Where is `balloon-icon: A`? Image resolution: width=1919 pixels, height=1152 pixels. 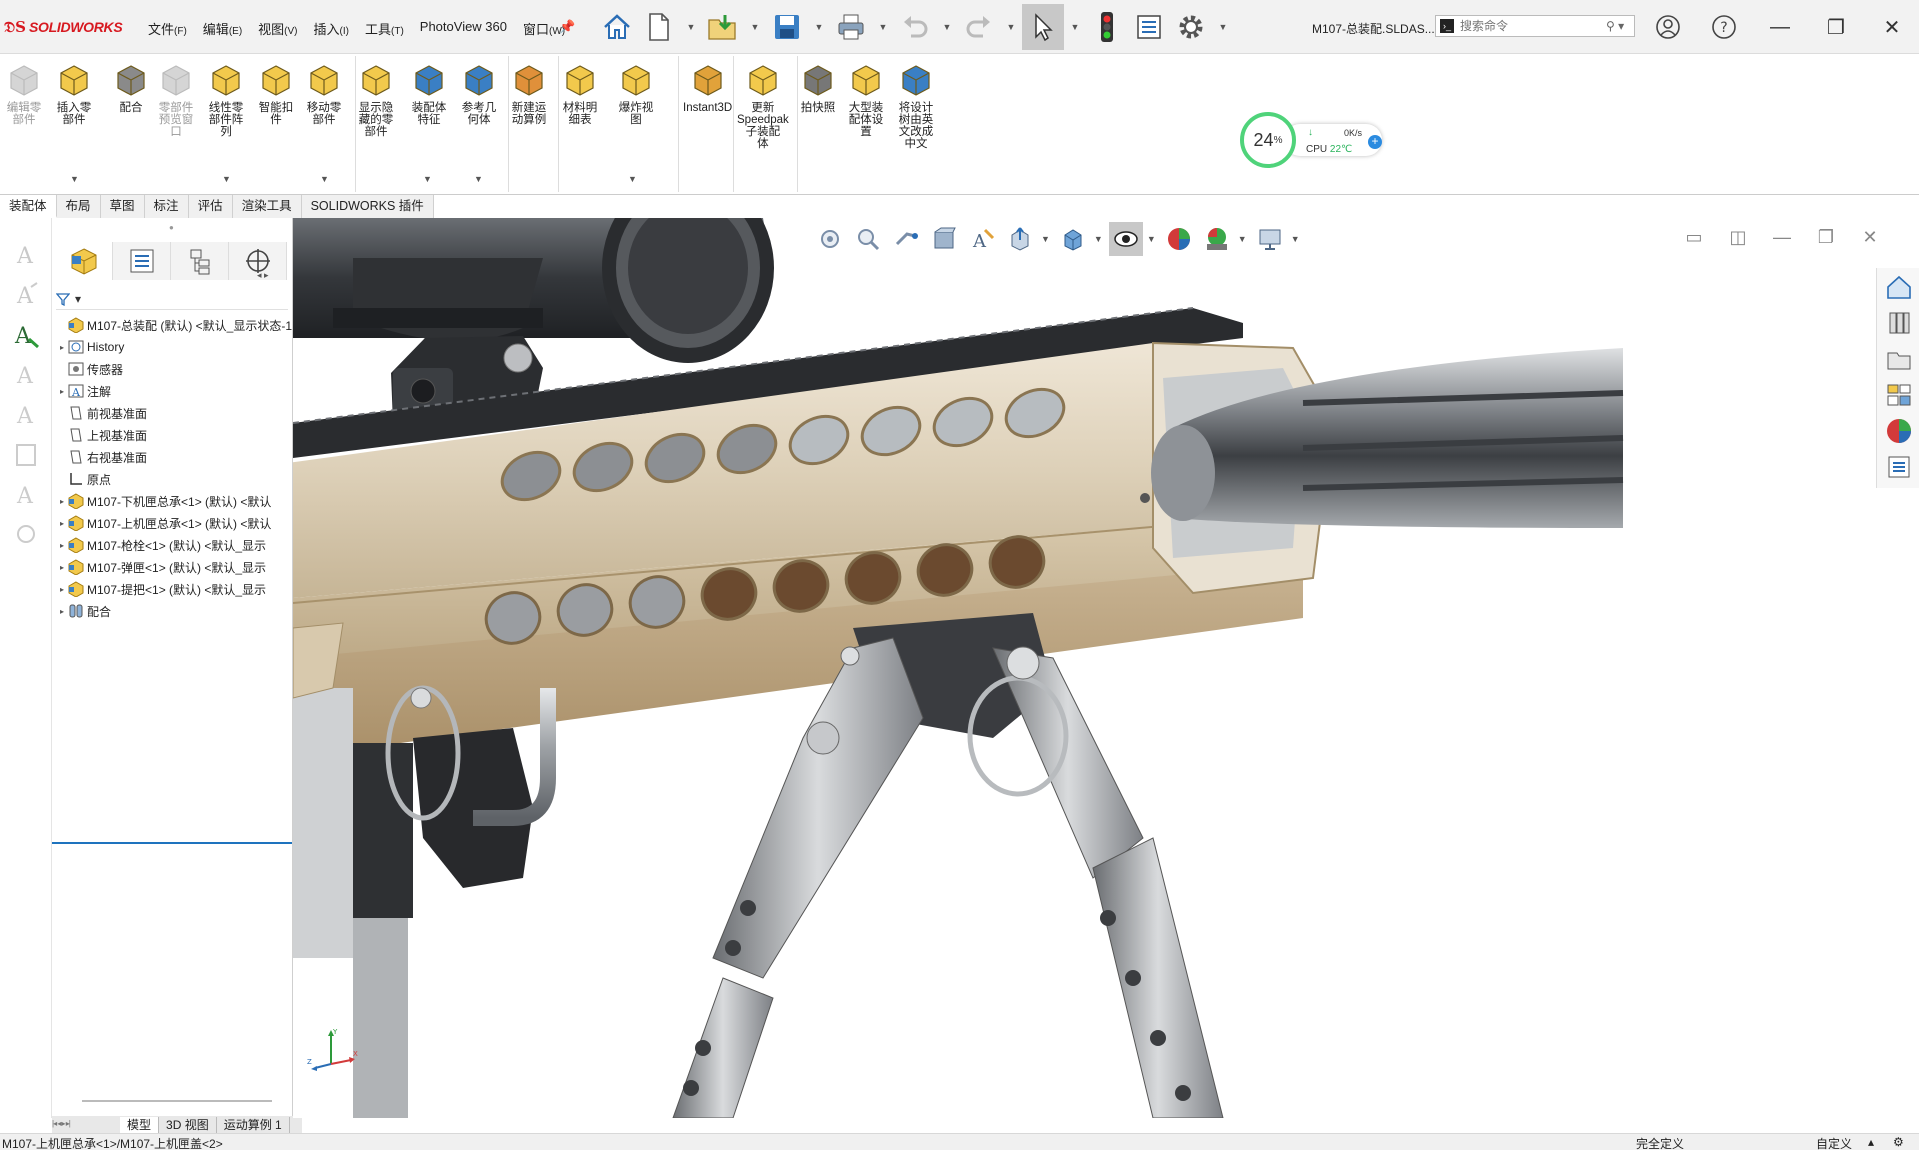
balloon-icon: A is located at coordinates (26, 294).